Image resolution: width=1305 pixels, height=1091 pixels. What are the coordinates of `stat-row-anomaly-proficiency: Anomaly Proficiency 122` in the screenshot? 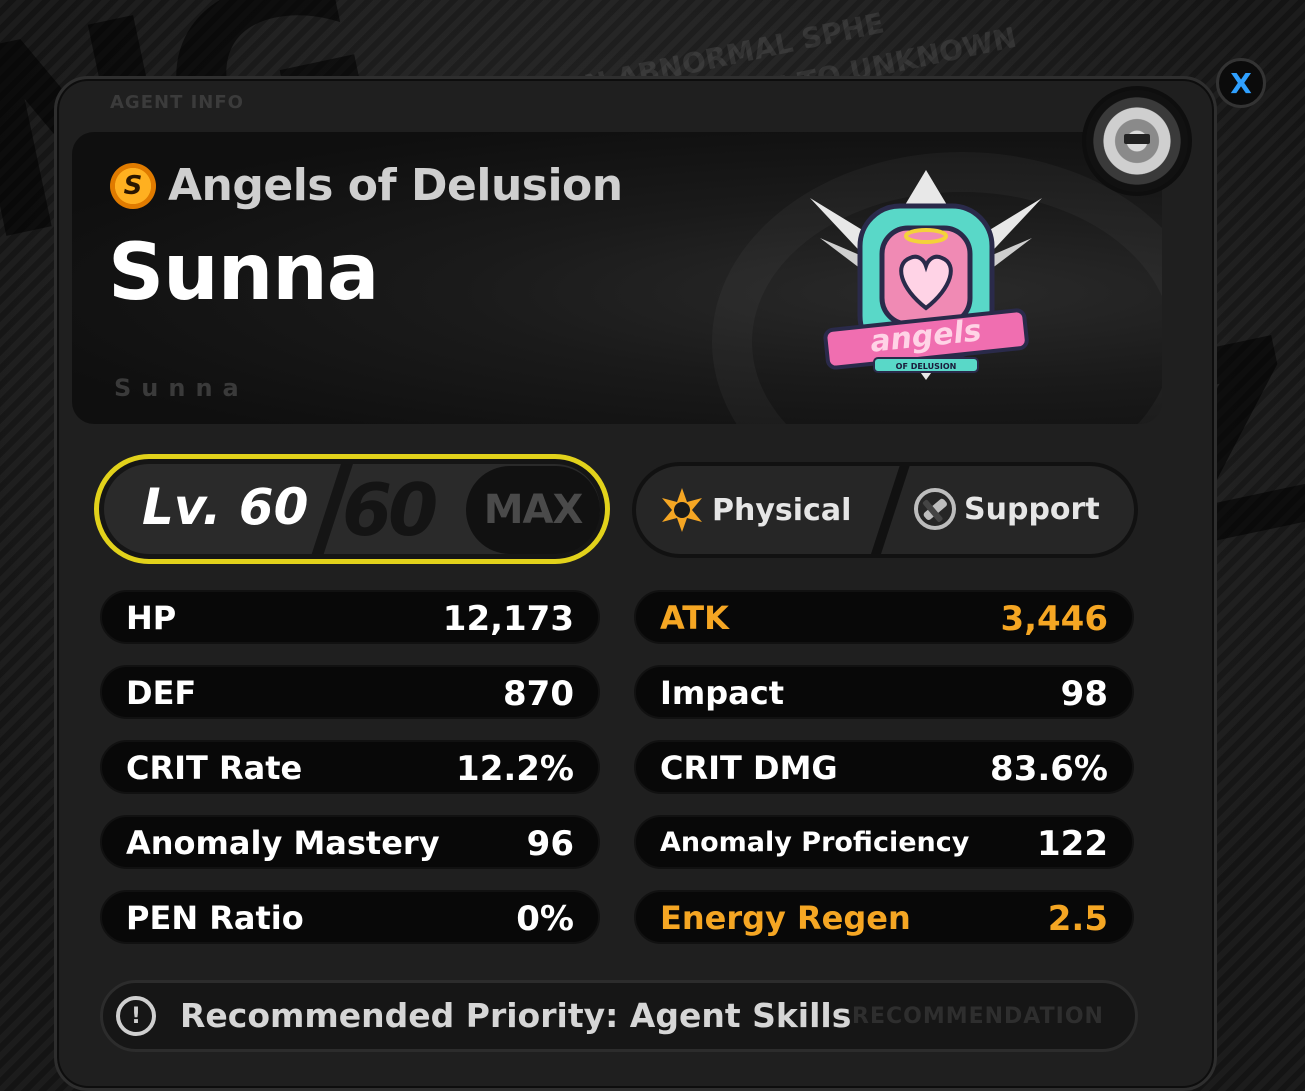 It's located at (884, 842).